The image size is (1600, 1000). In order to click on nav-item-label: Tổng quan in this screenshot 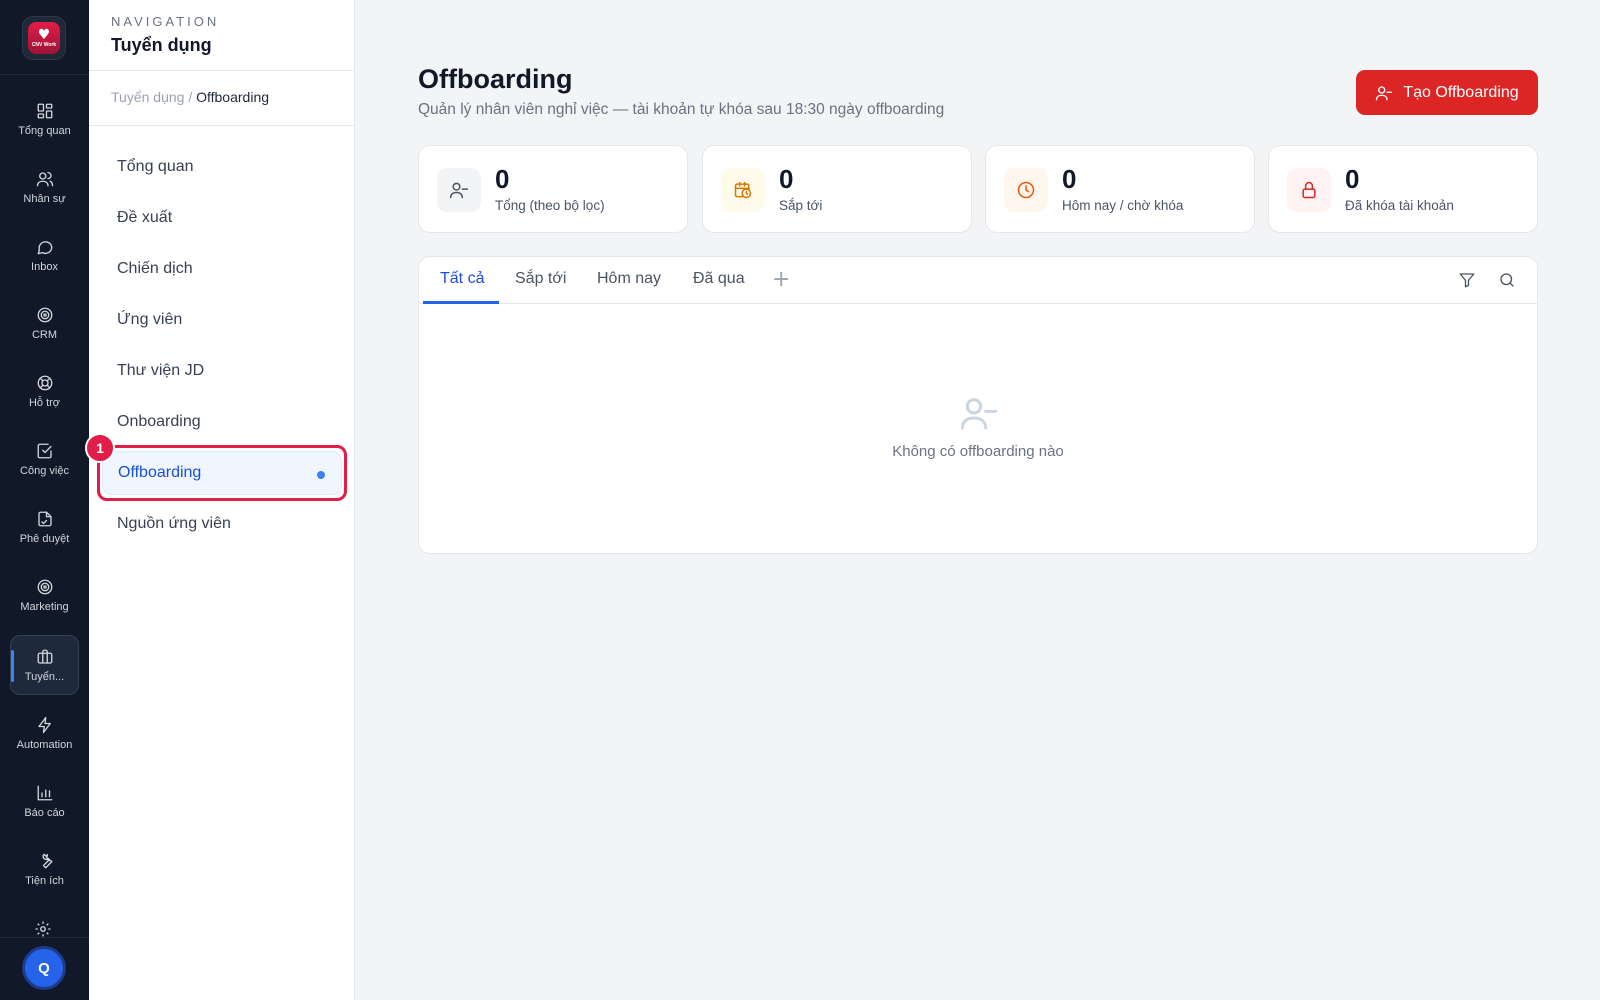, I will do `click(155, 166)`.